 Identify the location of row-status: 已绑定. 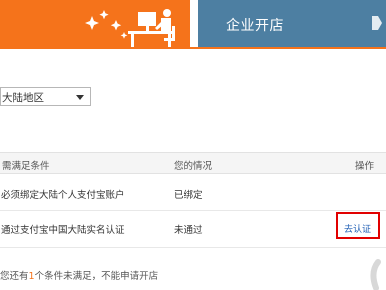
(188, 195).